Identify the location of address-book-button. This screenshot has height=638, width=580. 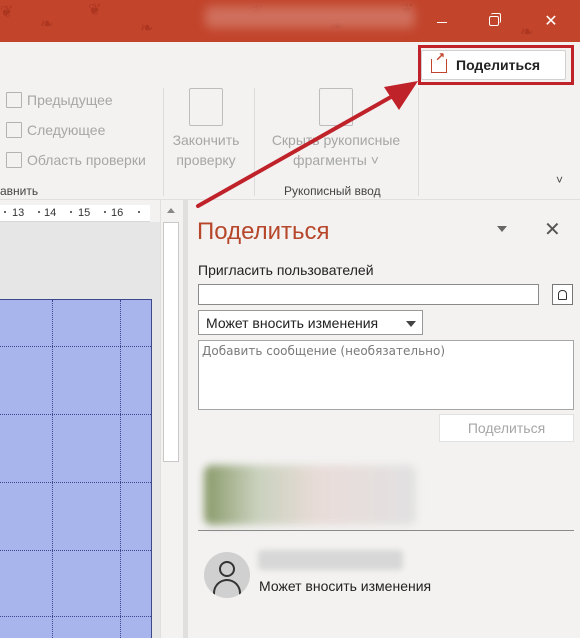
(562, 294).